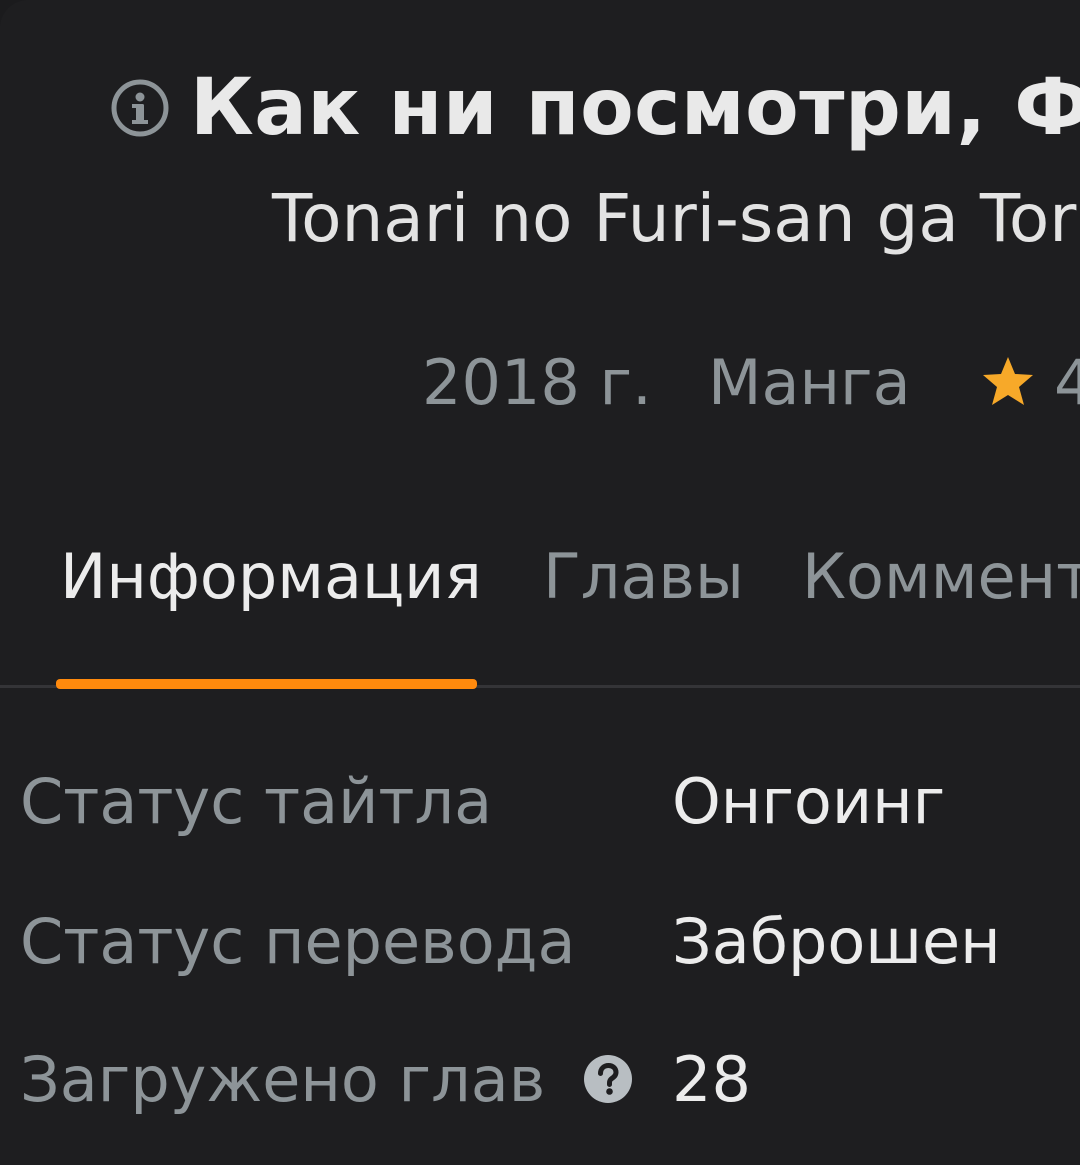 This screenshot has width=1080, height=1165. I want to click on info-value: 28, so click(711, 1079).